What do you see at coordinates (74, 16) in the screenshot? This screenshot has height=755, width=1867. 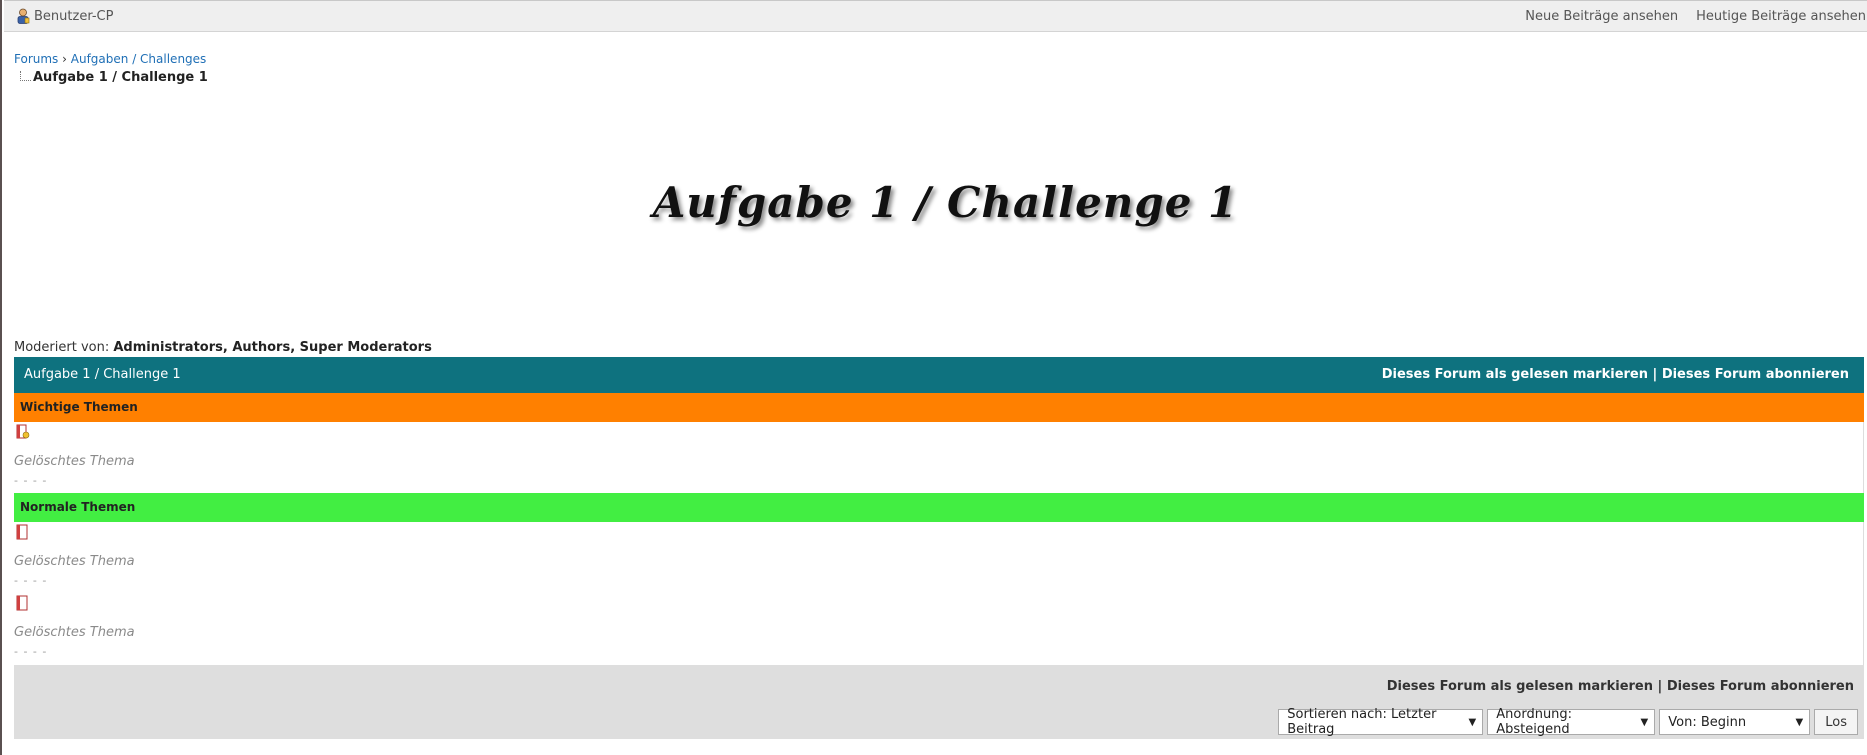 I see `usercp-label: Benutzer-CP` at bounding box center [74, 16].